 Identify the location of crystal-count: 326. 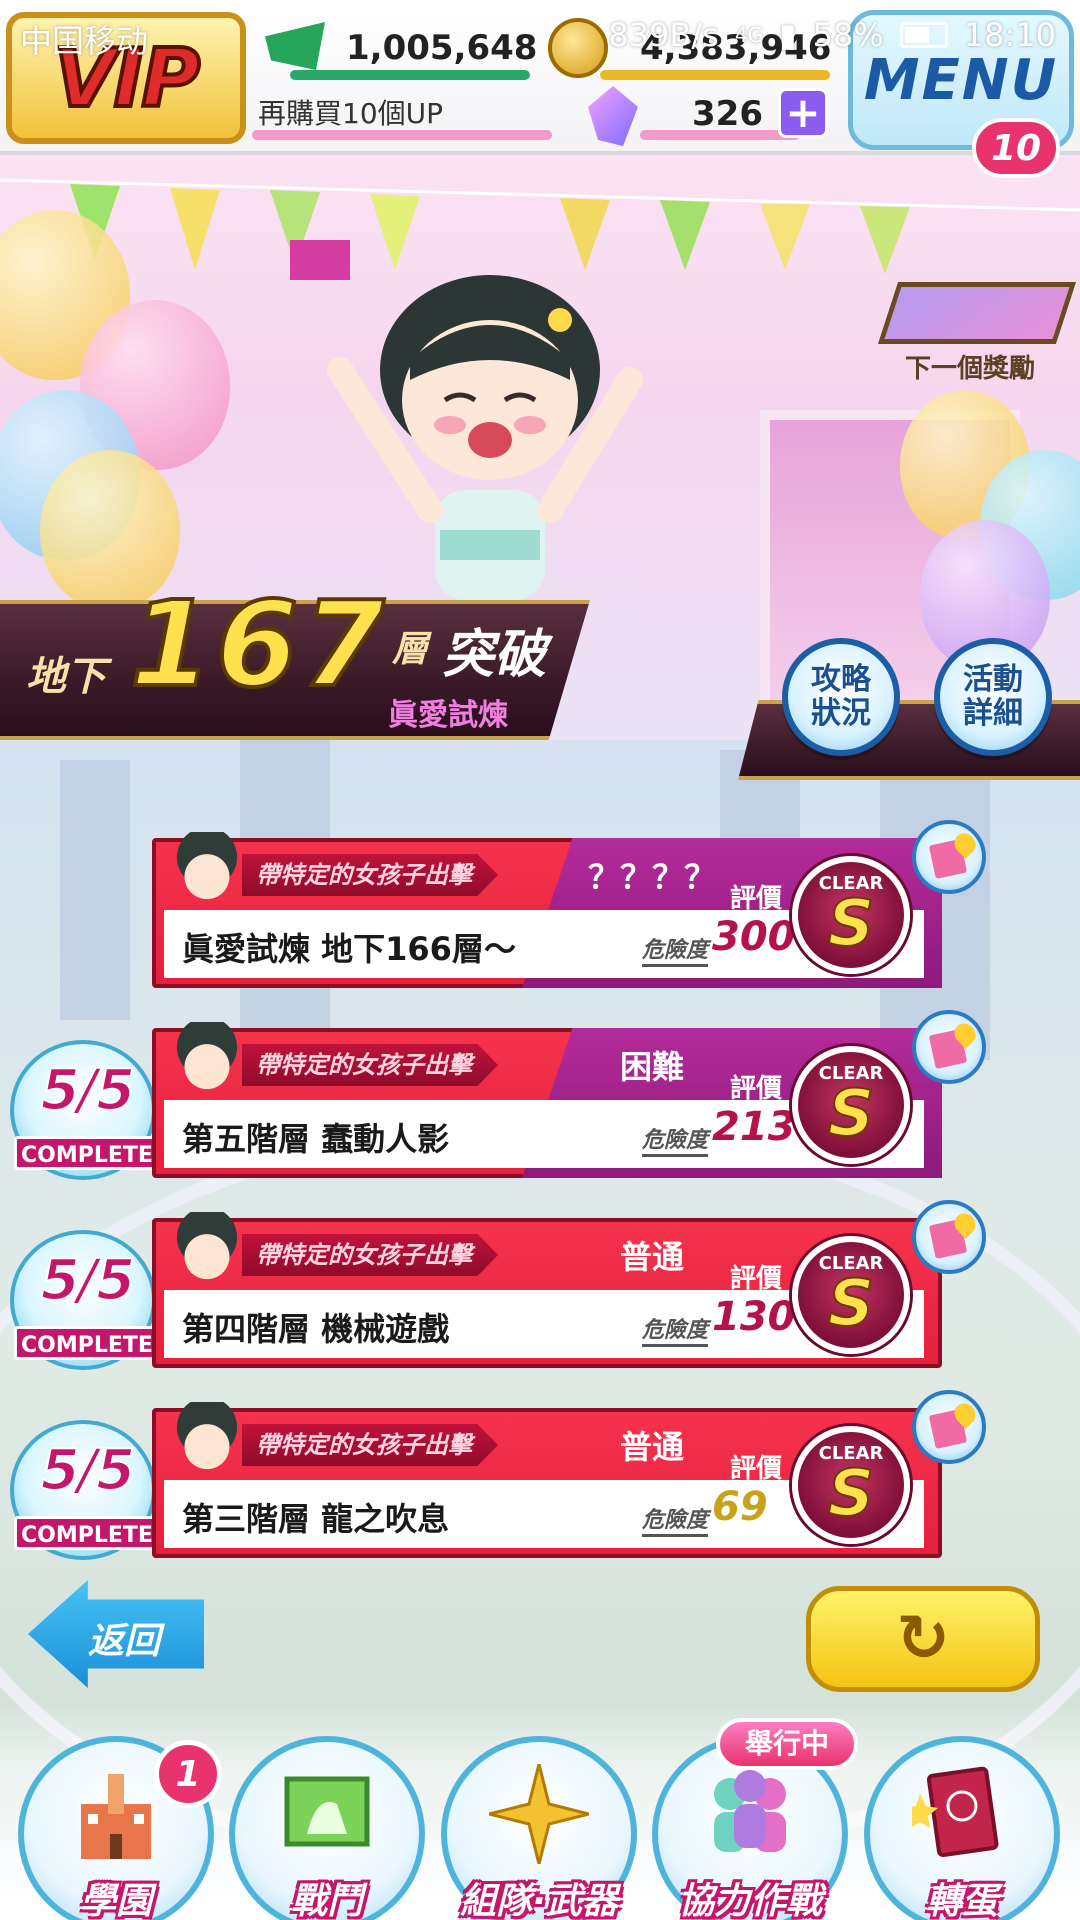
(727, 114).